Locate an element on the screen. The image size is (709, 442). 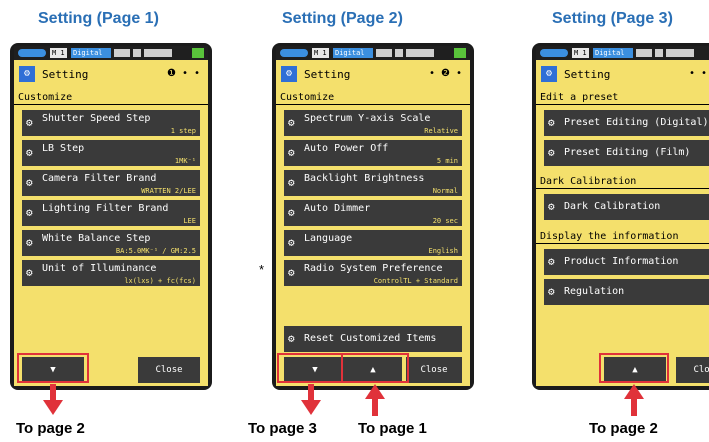
section-header: Display the information is located at coordinates (622, 236).